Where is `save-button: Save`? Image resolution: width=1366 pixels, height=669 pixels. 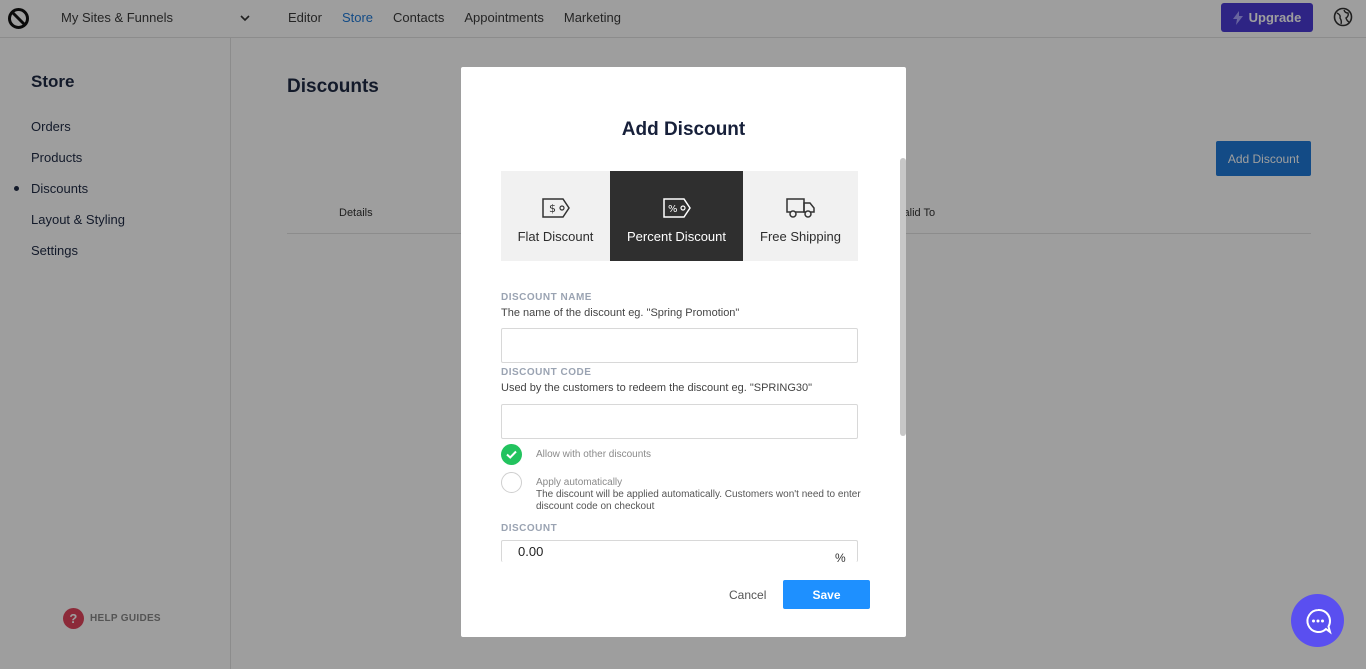 save-button: Save is located at coordinates (826, 594).